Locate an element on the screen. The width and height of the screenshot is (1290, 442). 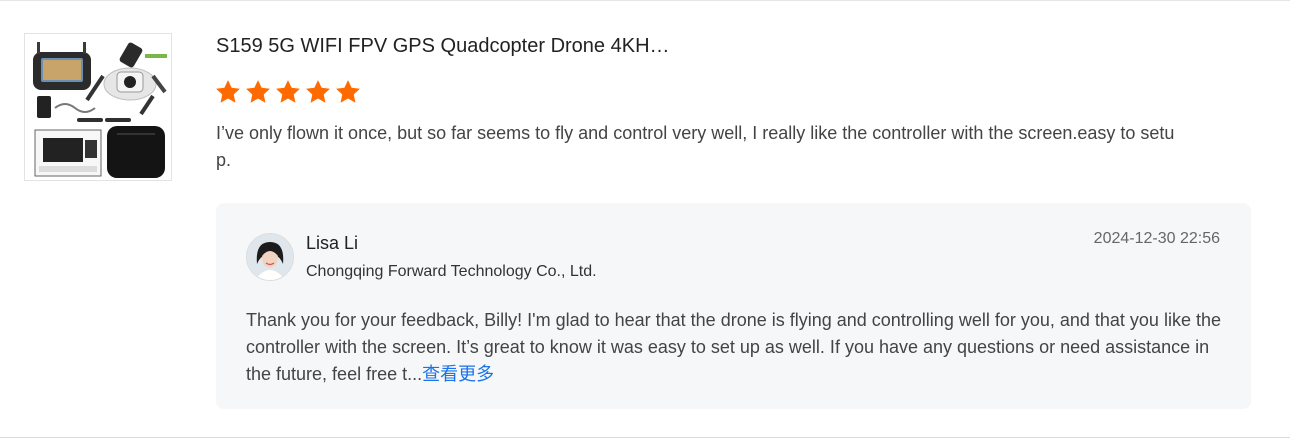
drone-product-icon is located at coordinates (100, 110).